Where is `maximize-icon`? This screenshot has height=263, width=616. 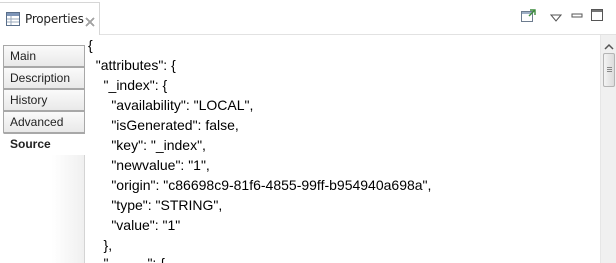 maximize-icon is located at coordinates (598, 16).